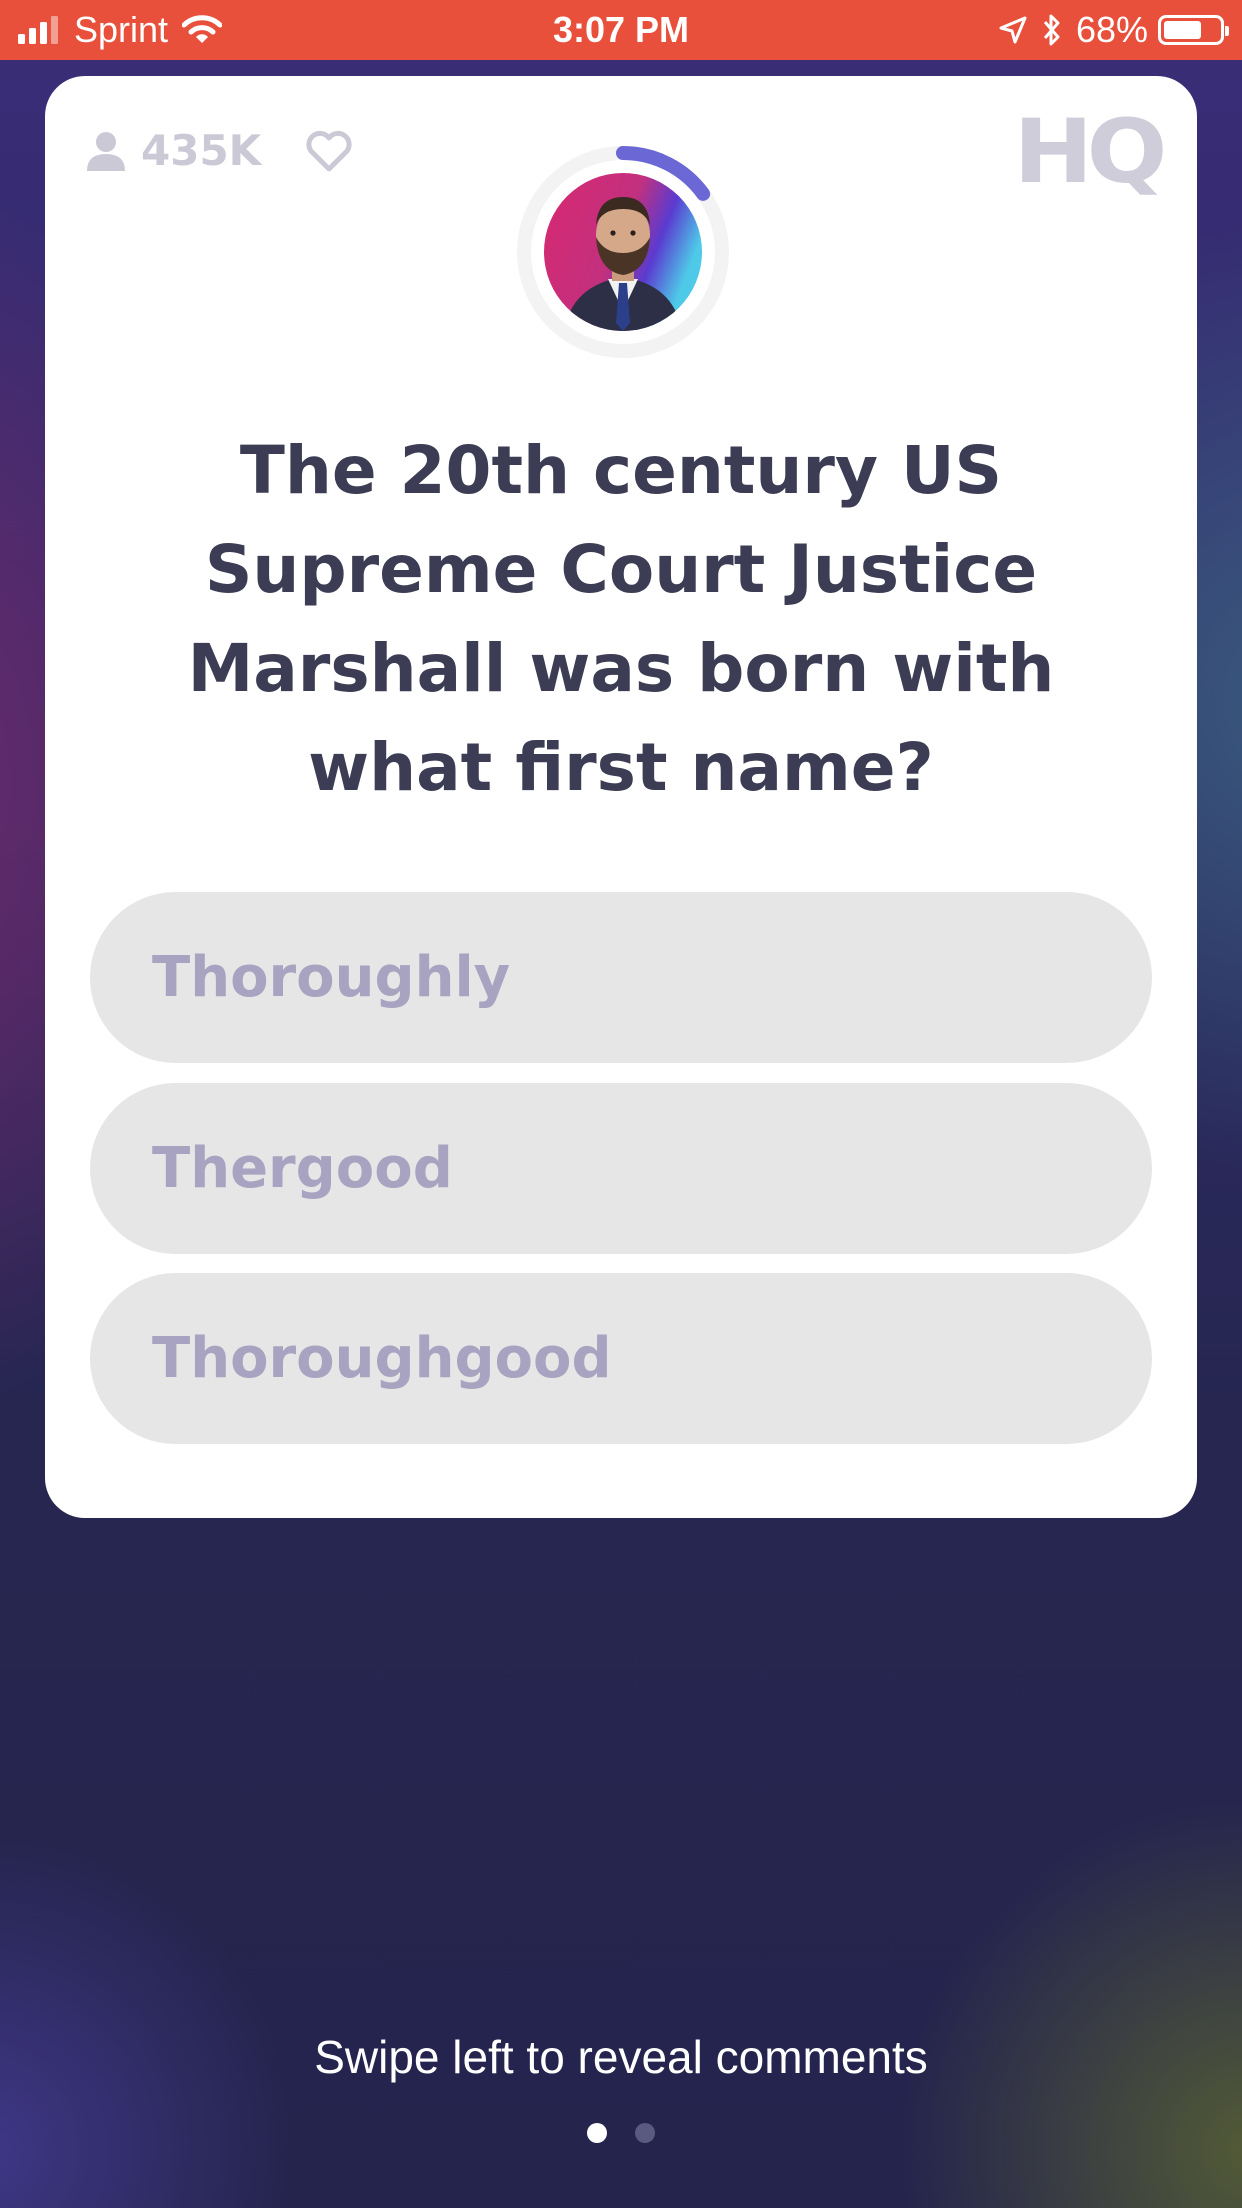 Image resolution: width=1242 pixels, height=2208 pixels. I want to click on location-arrow-icon, so click(1013, 30).